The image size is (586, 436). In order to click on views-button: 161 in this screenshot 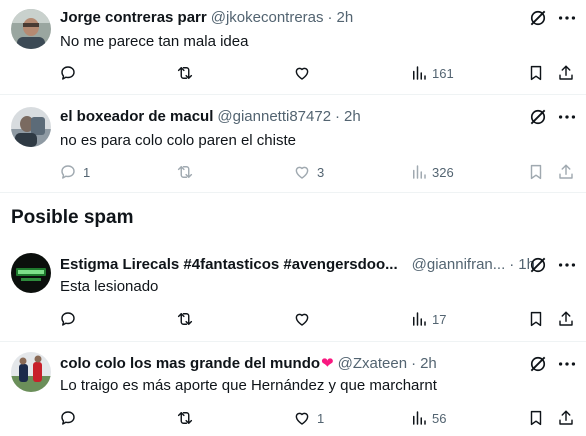, I will do `click(432, 73)`.